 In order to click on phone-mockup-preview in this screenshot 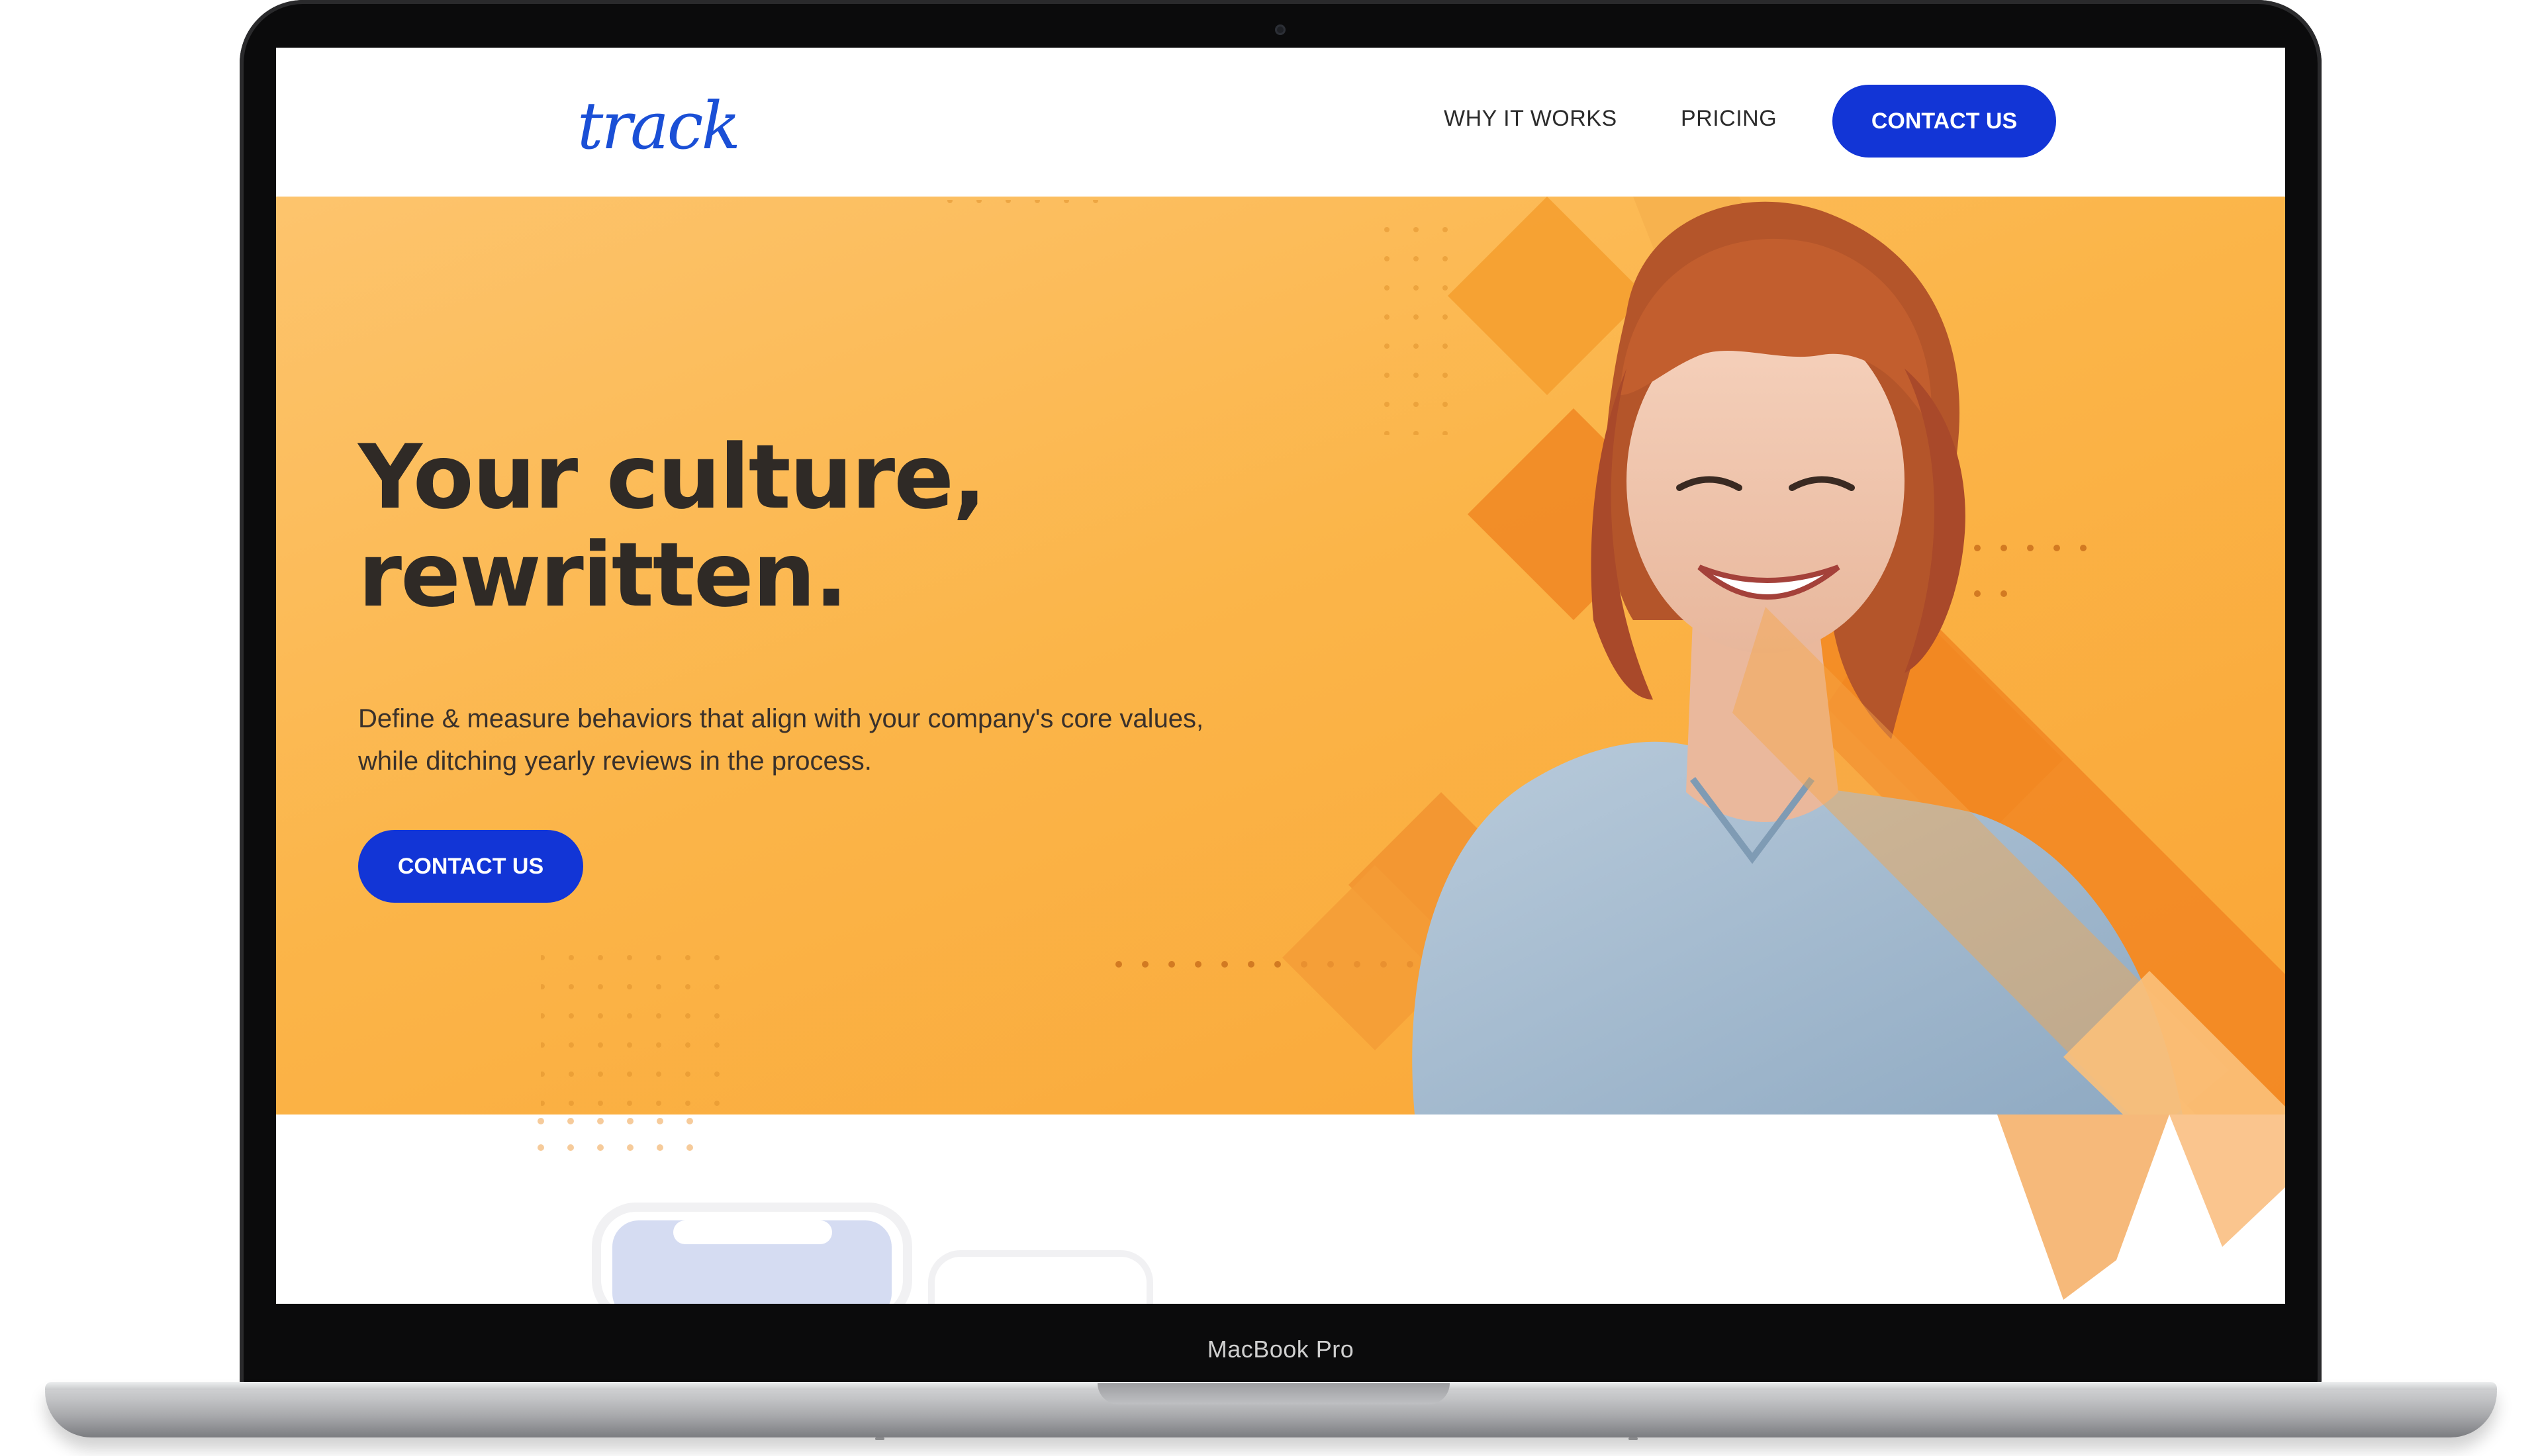, I will do `click(1412, 1209)`.